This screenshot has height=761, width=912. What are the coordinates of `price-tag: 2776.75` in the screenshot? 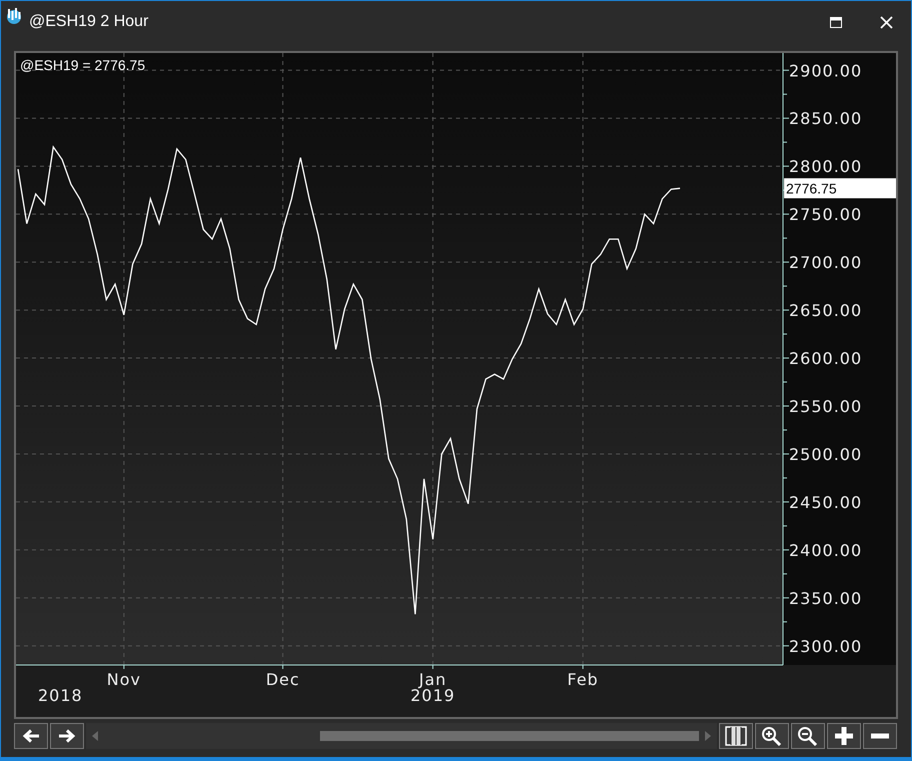 It's located at (840, 188).